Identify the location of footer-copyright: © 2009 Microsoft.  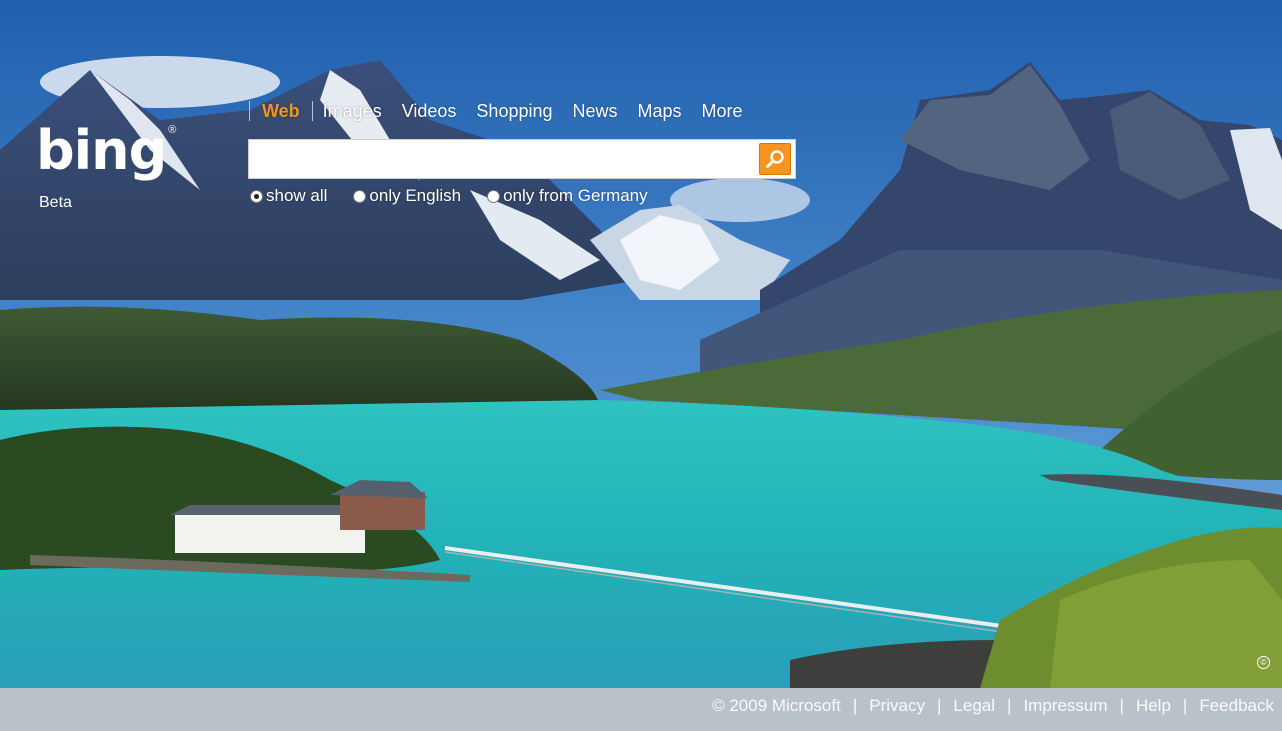
(776, 705).